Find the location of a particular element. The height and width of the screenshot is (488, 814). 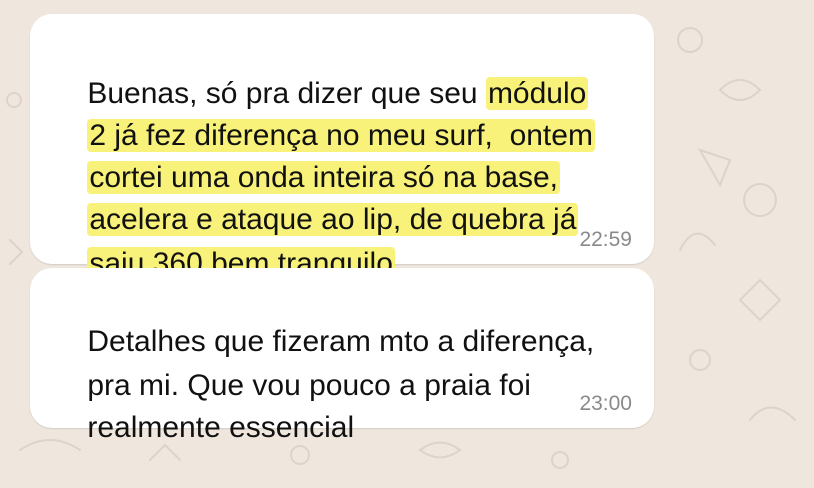

message-line: realmente essencial is located at coordinates (204, 428).